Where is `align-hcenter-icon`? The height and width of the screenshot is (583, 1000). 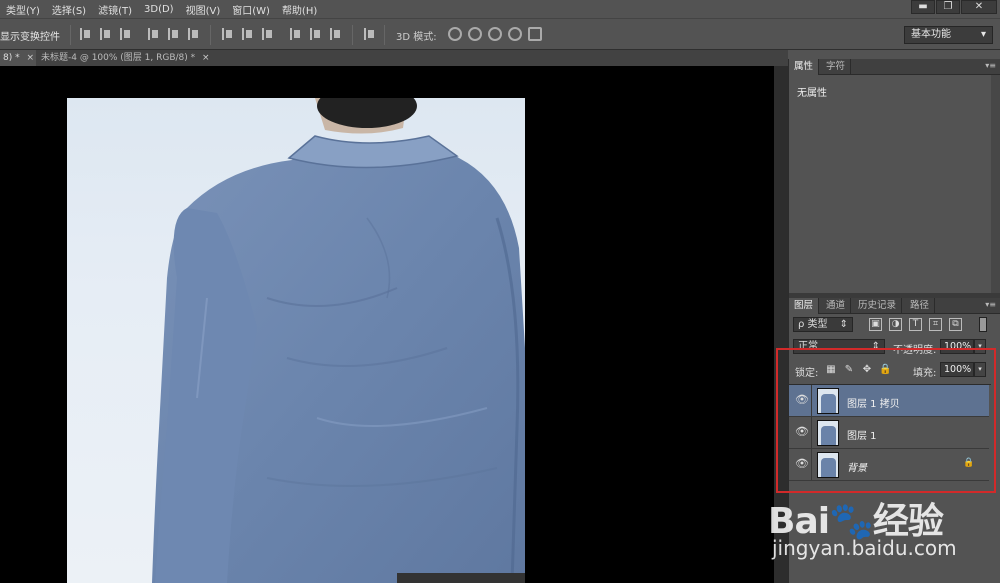
align-hcenter-icon is located at coordinates (174, 34).